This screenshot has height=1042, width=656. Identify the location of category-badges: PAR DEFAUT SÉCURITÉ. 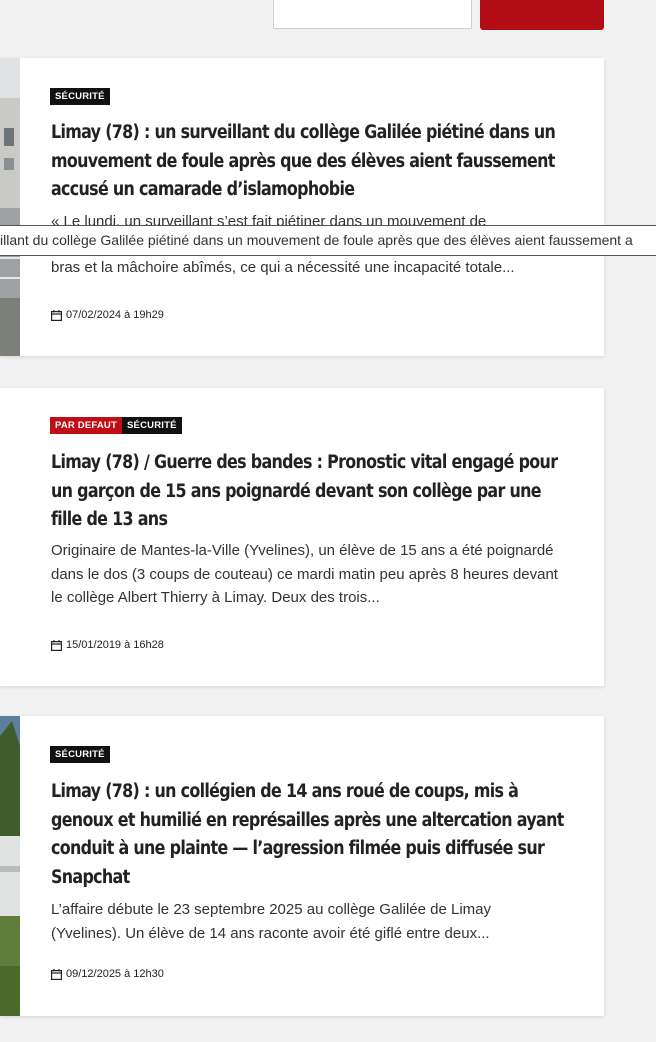
(116, 425).